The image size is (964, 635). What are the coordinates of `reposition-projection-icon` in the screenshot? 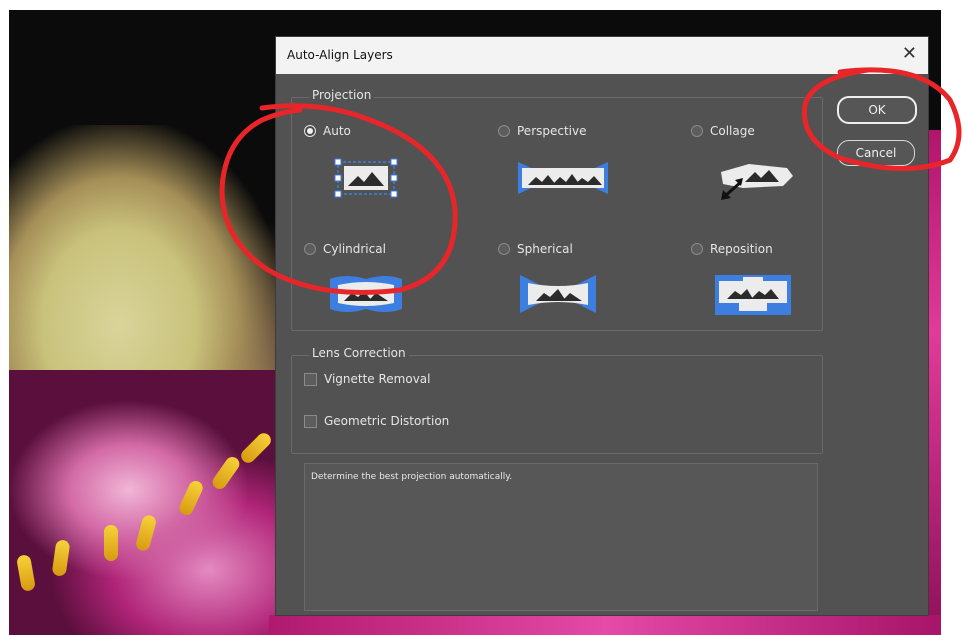 It's located at (753, 294).